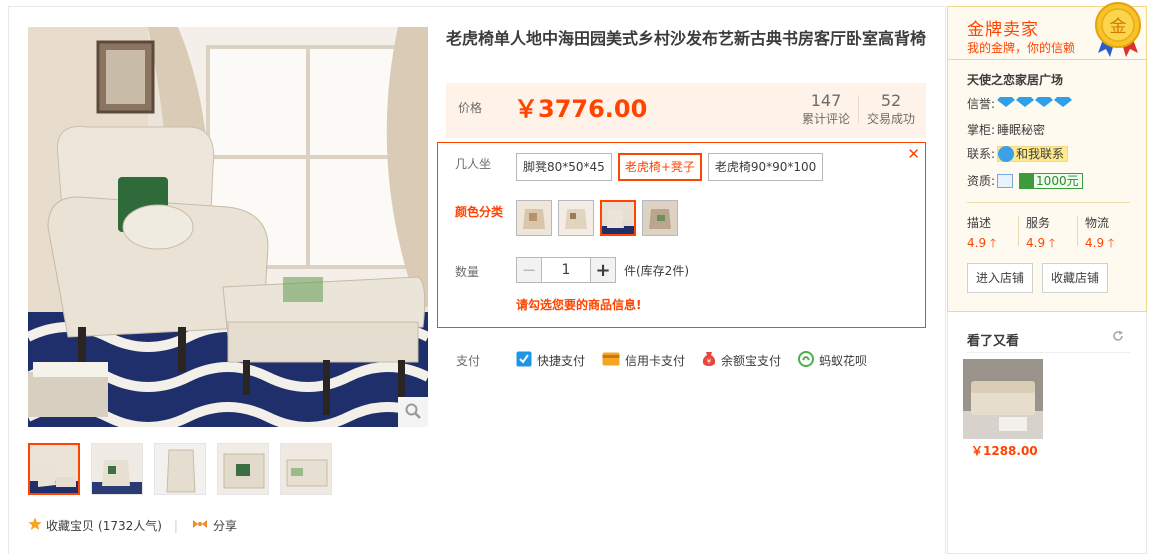 Image resolution: width=1156 pixels, height=554 pixels. I want to click on payment-huabei-label: 蚂蚁花呗, so click(843, 361).